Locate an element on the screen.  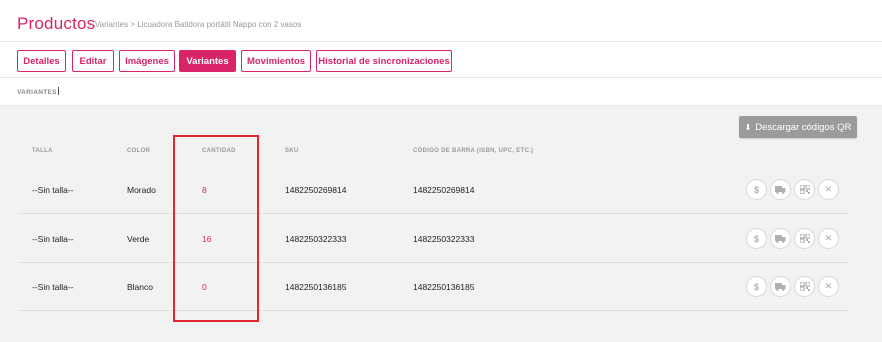
tab-editar: Editar is located at coordinates (93, 61).